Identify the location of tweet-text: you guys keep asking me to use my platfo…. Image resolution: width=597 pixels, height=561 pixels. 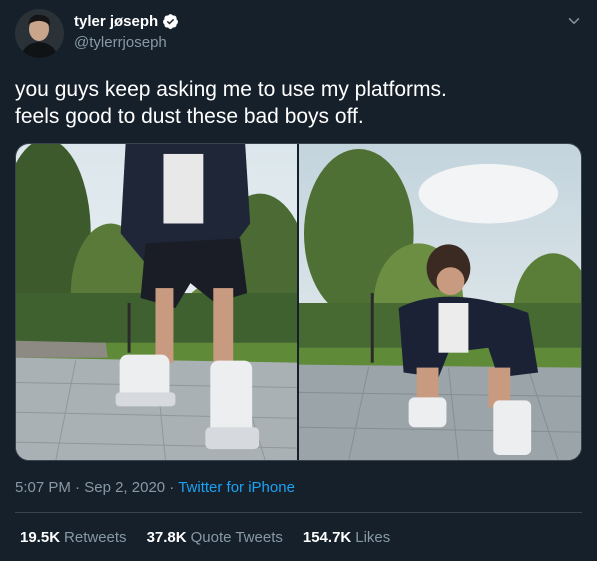
(300, 103).